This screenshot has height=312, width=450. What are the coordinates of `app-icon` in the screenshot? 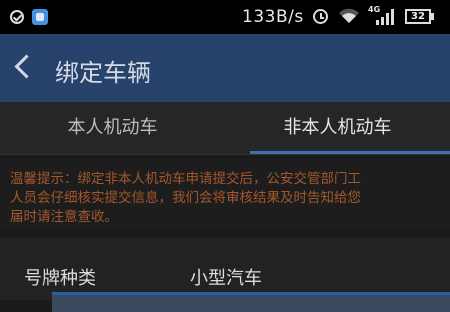 It's located at (40, 17).